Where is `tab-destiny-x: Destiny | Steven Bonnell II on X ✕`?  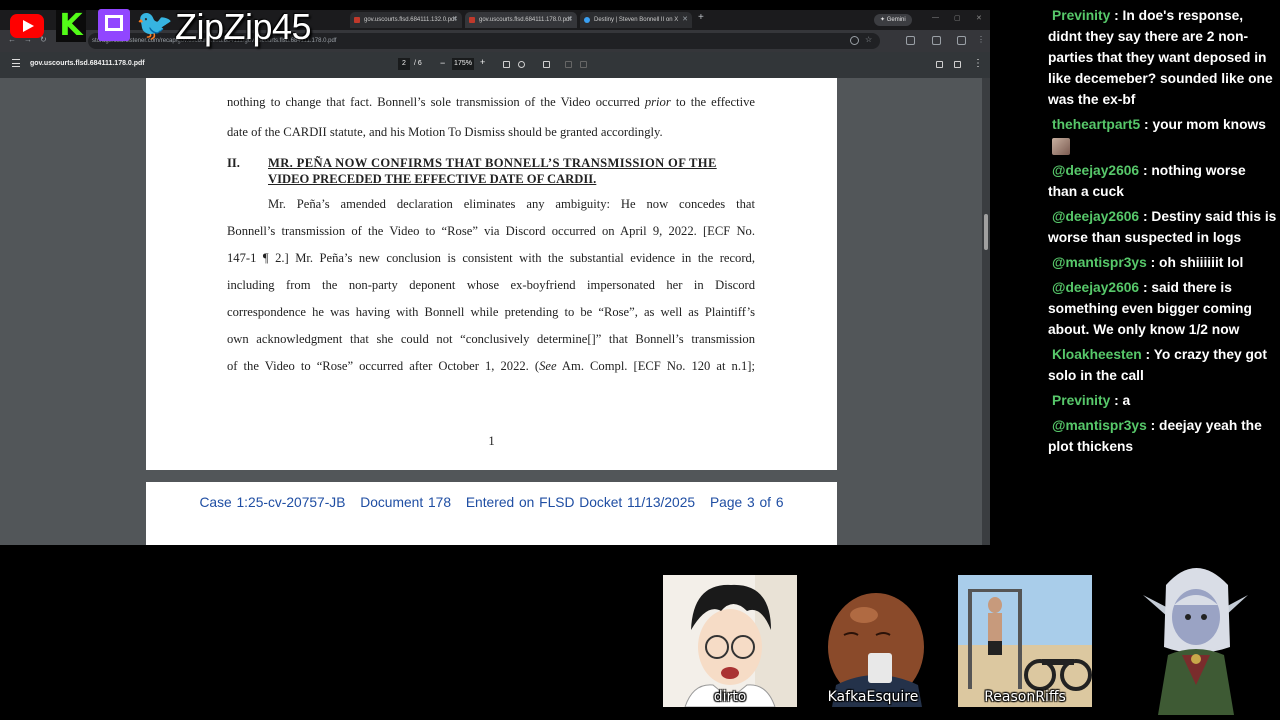
tab-destiny-x: Destiny | Steven Bonnell II on X ✕ is located at coordinates (636, 20).